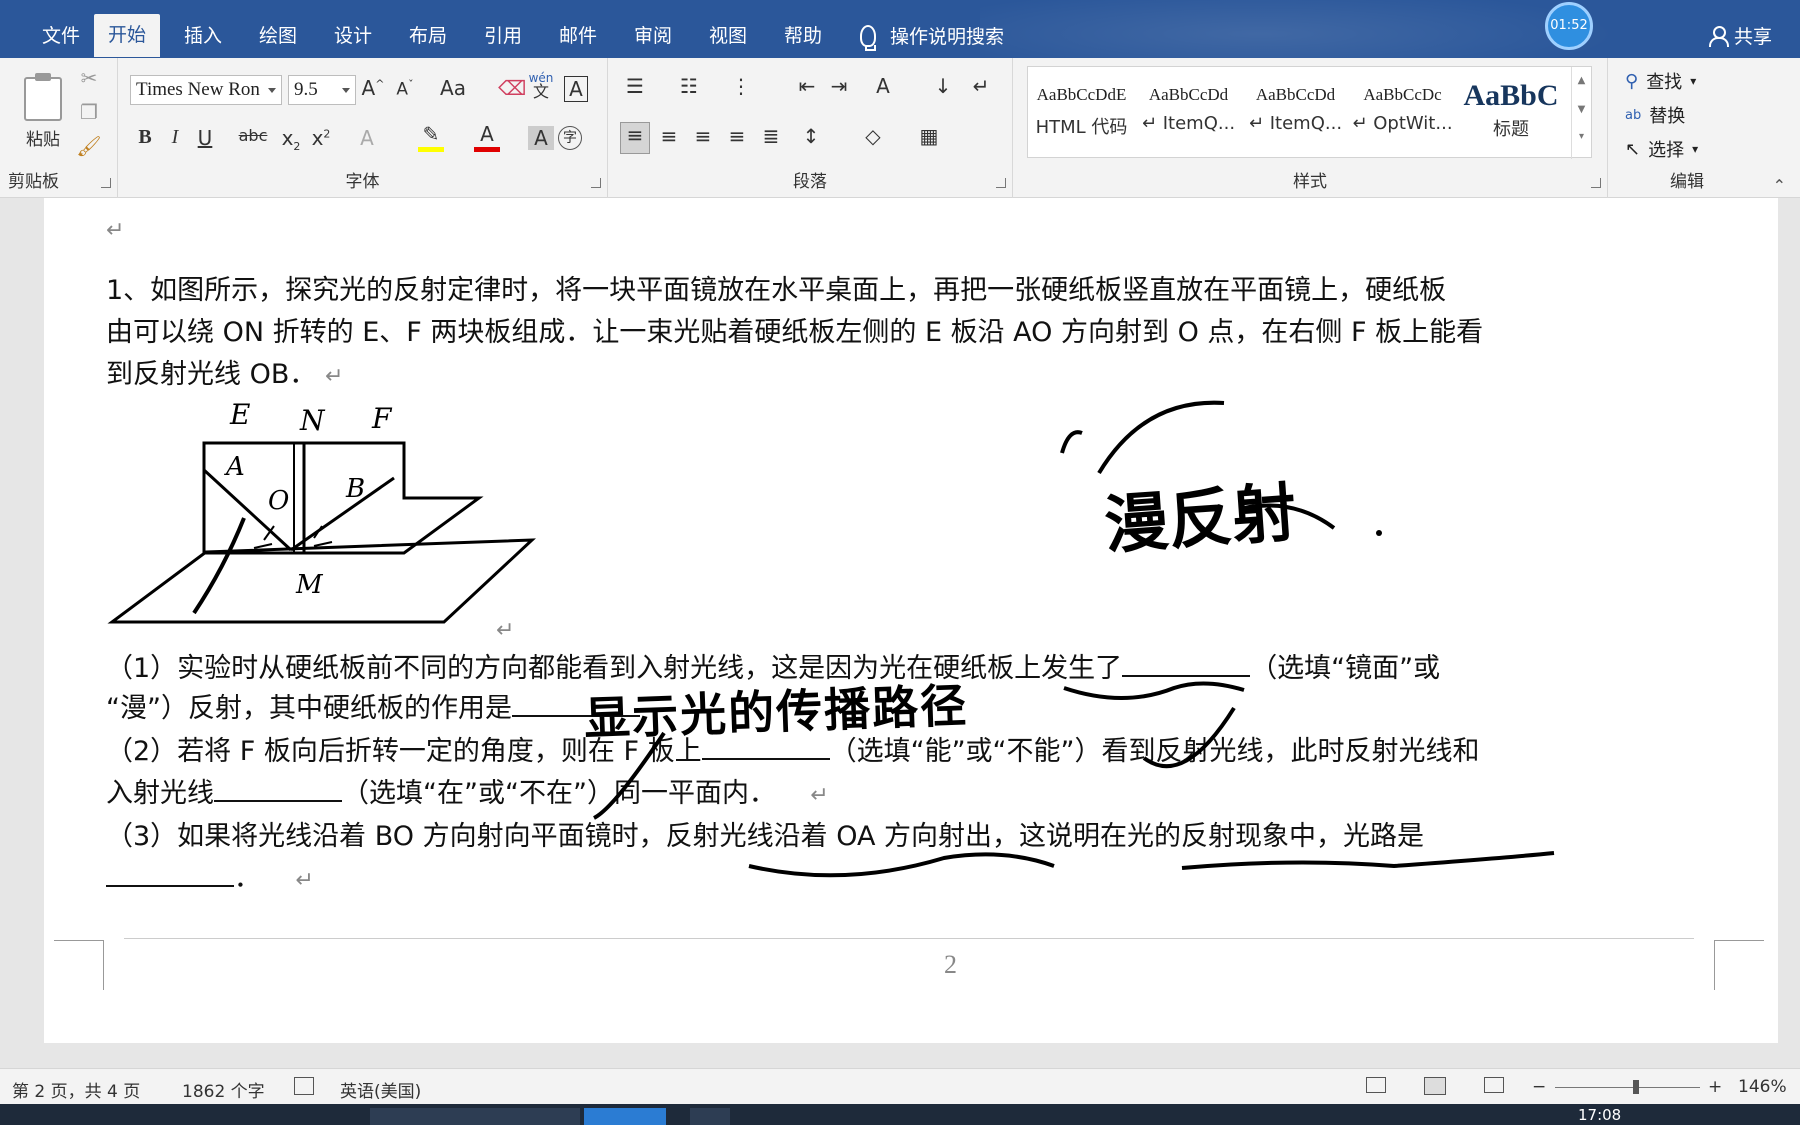 This screenshot has height=1125, width=1800. I want to click on read-mode-icon, so click(1376, 1085).